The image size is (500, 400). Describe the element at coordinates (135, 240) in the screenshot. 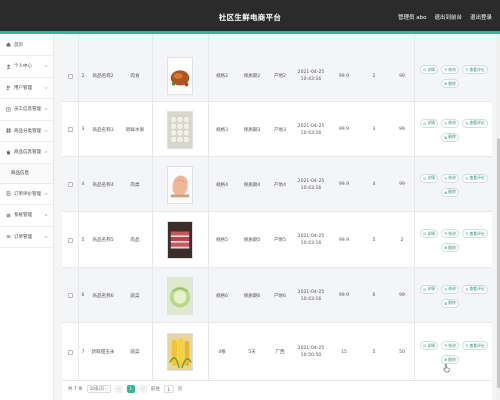

I see `goods-category: 肉品` at that location.